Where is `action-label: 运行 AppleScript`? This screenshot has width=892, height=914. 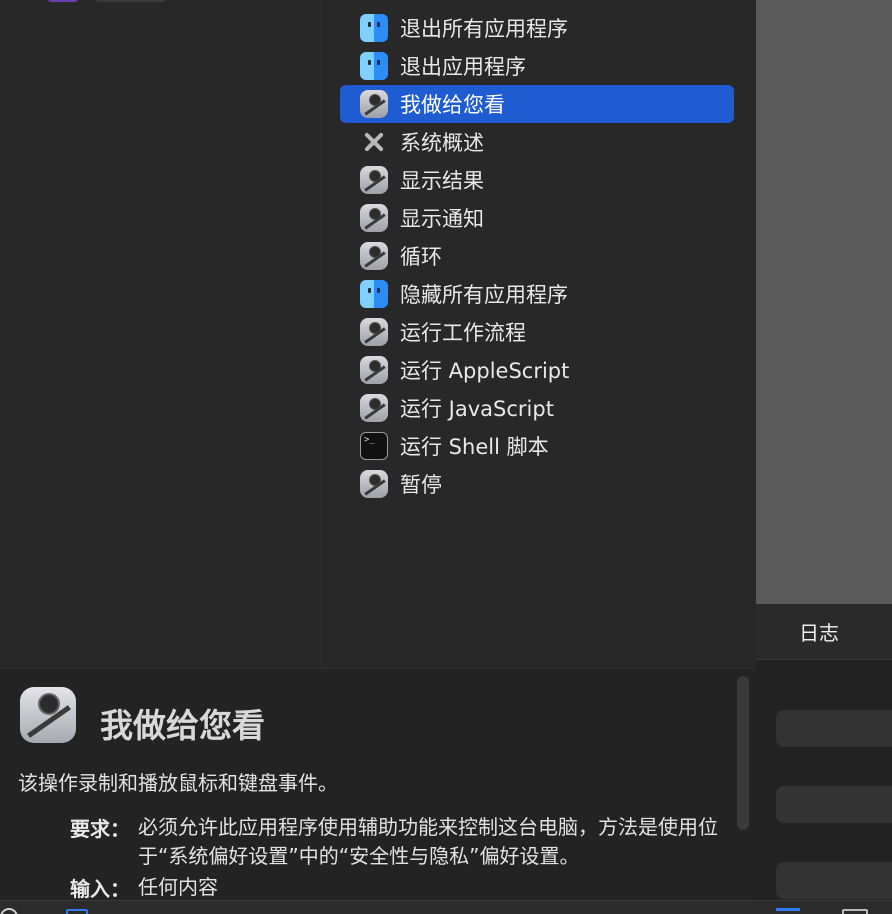
action-label: 运行 AppleScript is located at coordinates (485, 371).